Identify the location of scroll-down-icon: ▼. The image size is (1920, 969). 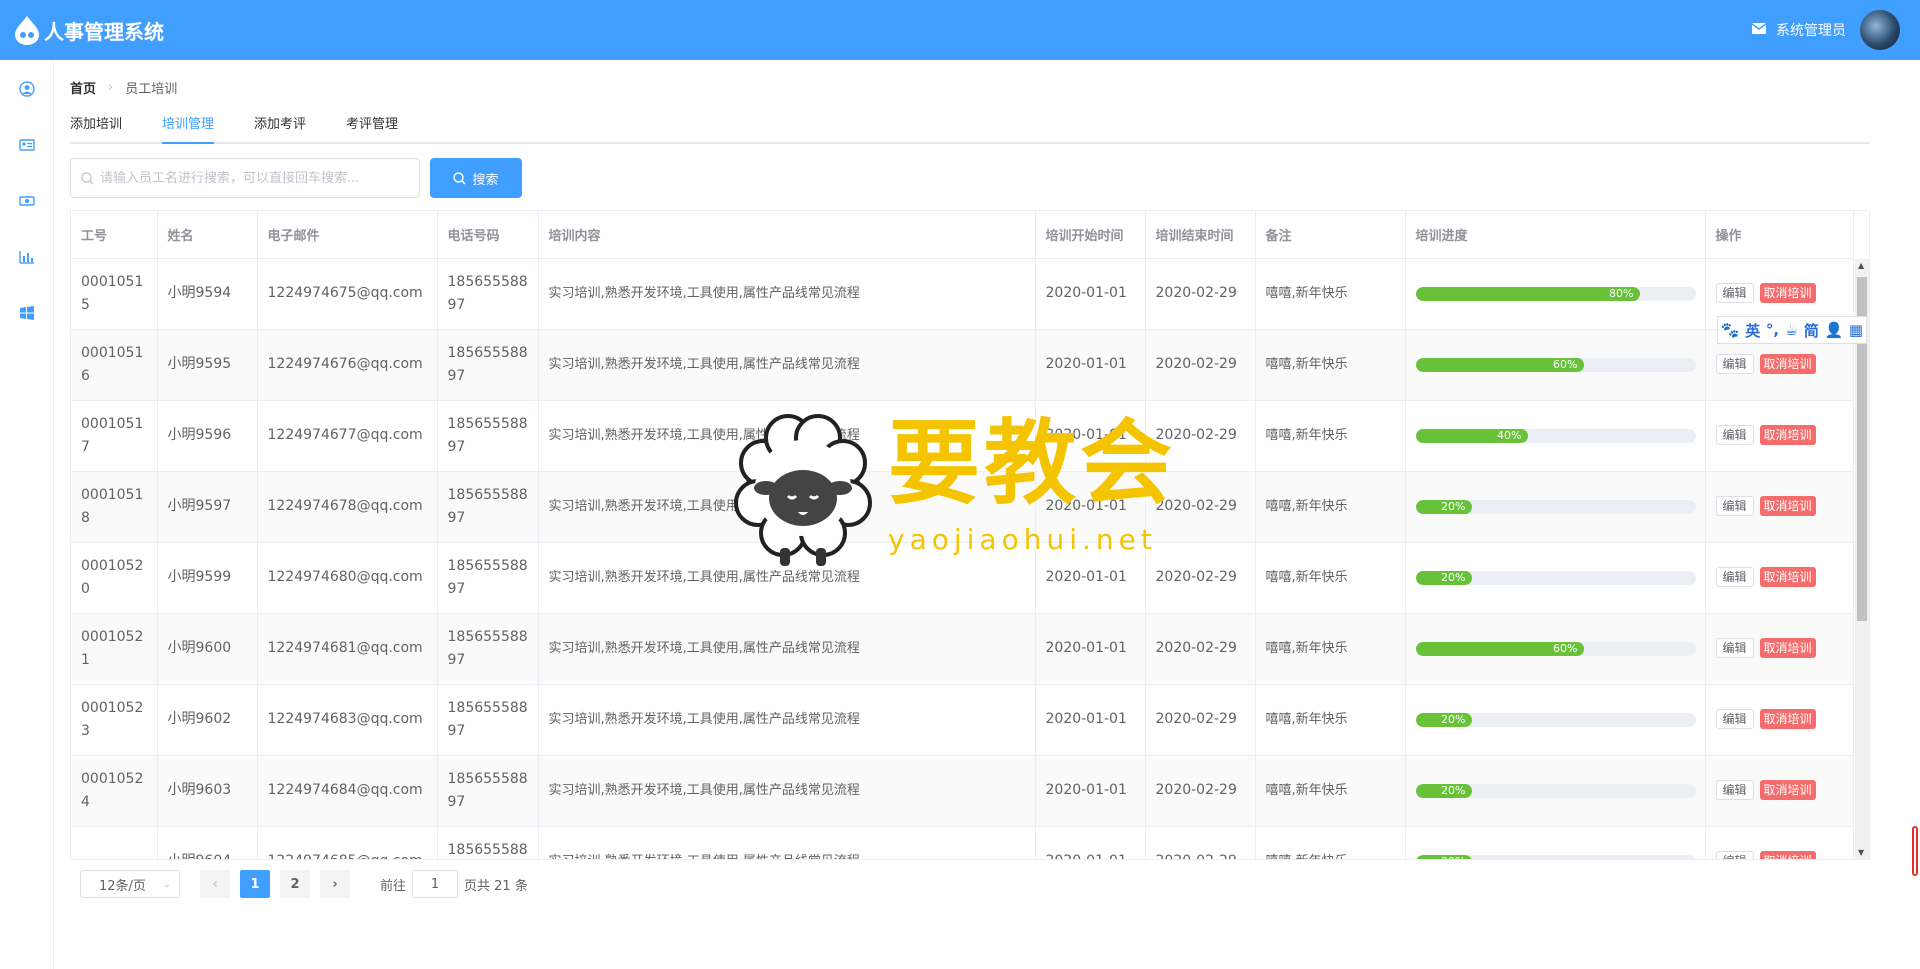
(1861, 852).